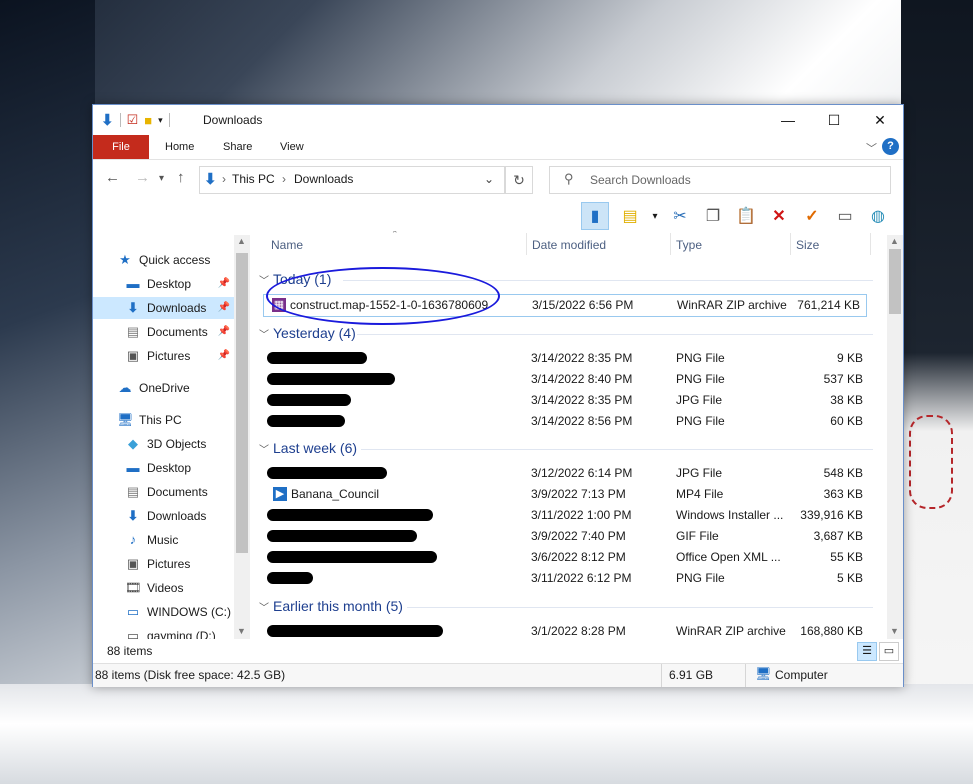 The image size is (973, 784). Describe the element at coordinates (177, 444) in the screenshot. I see `sidebar-item-label: 3D Objects` at that location.